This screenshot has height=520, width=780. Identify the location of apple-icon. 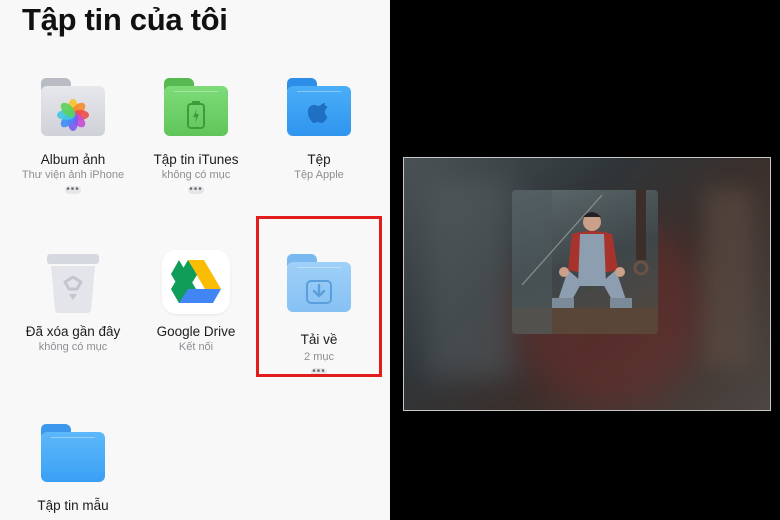
(317, 113).